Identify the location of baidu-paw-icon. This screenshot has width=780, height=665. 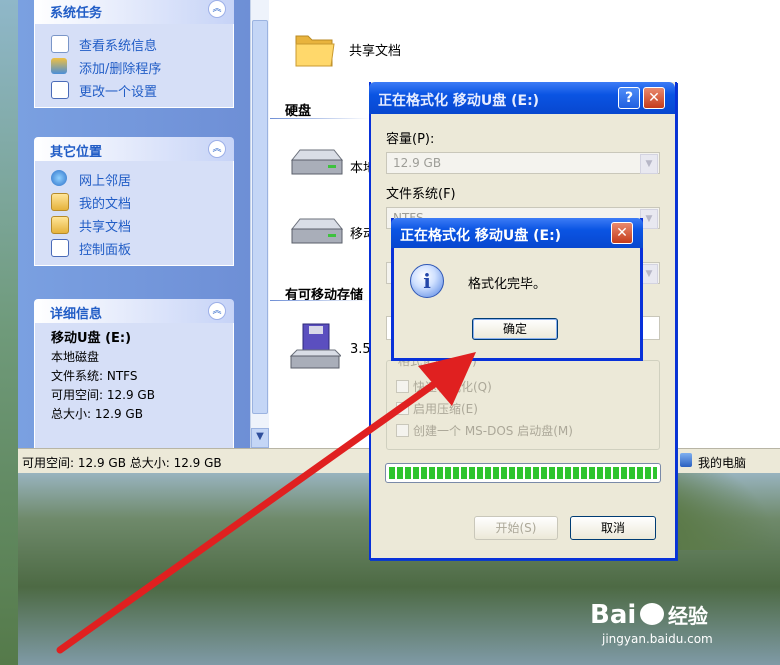
(652, 614).